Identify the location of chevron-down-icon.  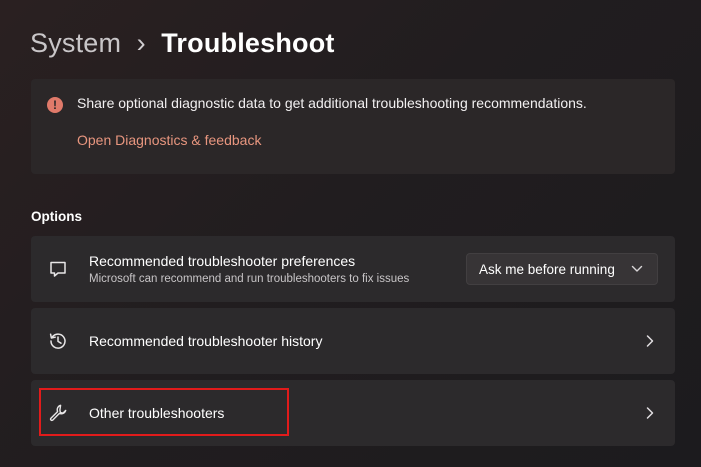
(637, 268).